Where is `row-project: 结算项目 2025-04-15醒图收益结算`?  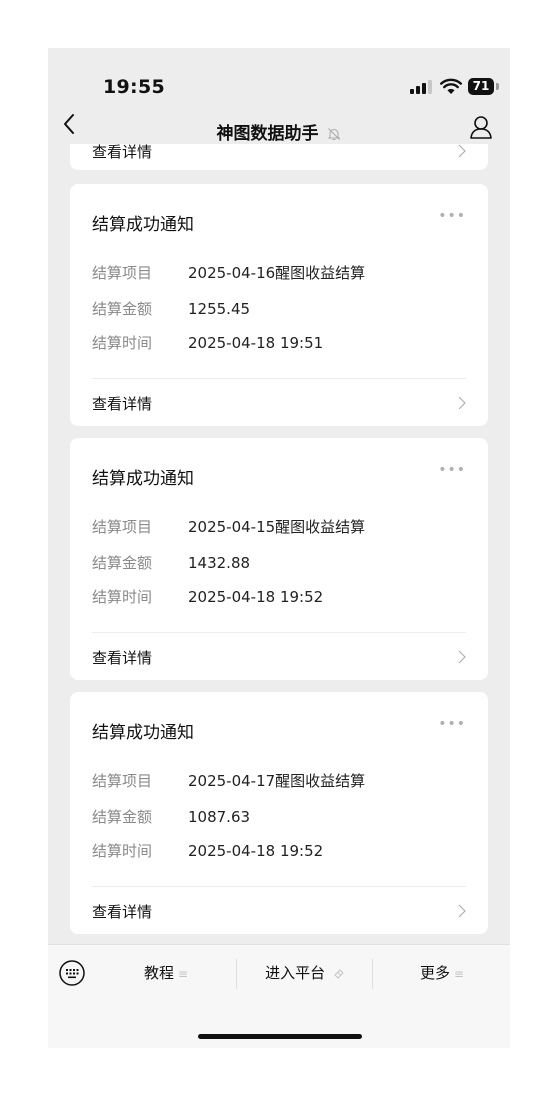 row-project: 结算项目 2025-04-15醒图收益结算 is located at coordinates (228, 526).